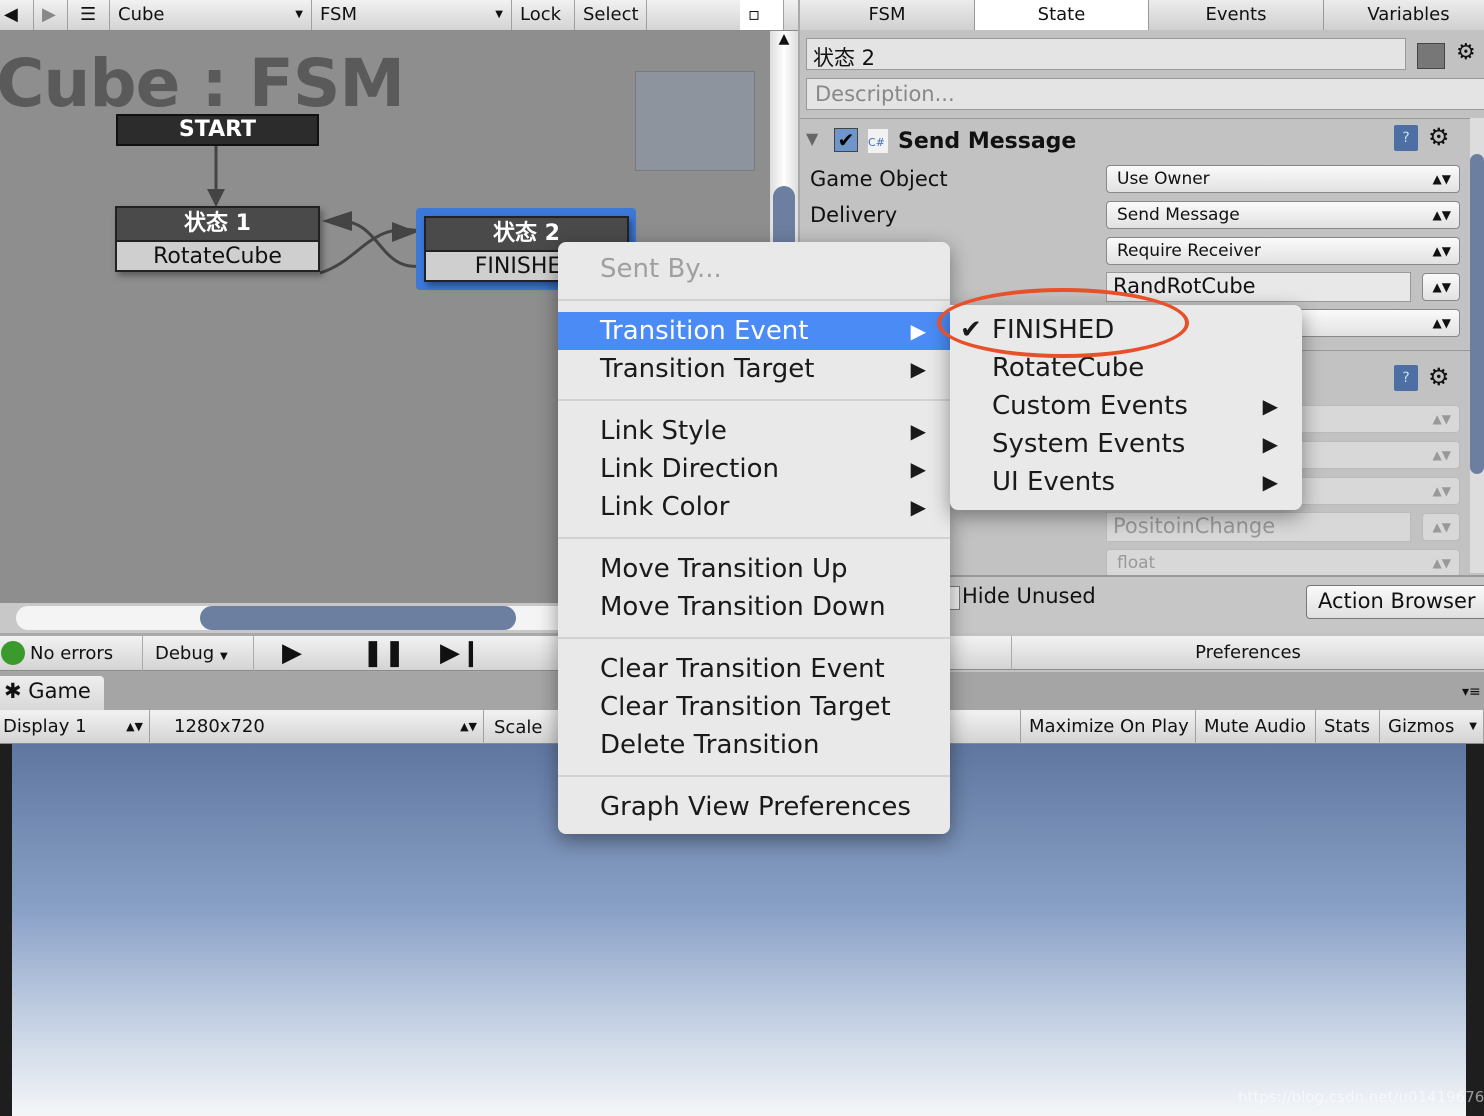 This screenshot has width=1484, height=1116. What do you see at coordinates (1108, 727) in the screenshot?
I see `maximize-on-play-button: Maximize On Play` at bounding box center [1108, 727].